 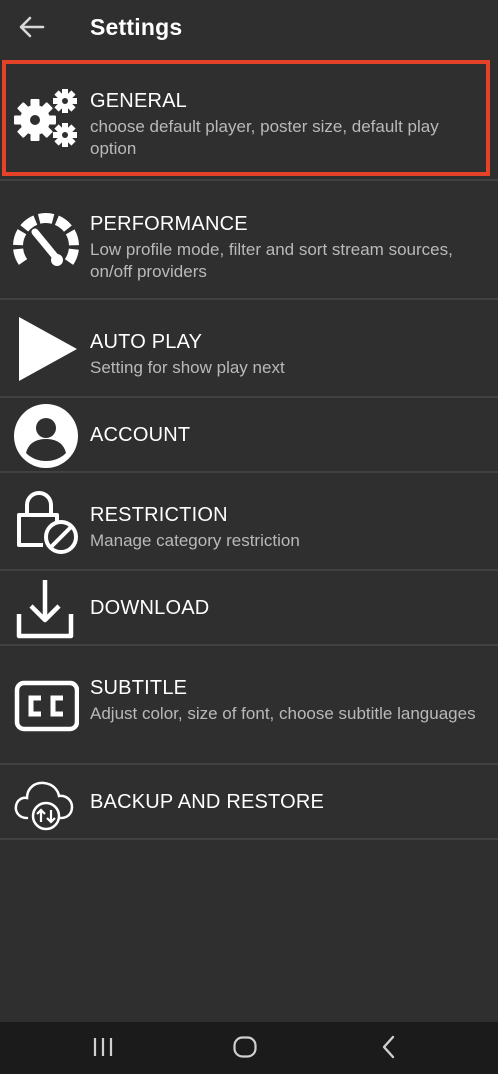 I want to click on settings-item-label: GENERAL, so click(x=138, y=101).